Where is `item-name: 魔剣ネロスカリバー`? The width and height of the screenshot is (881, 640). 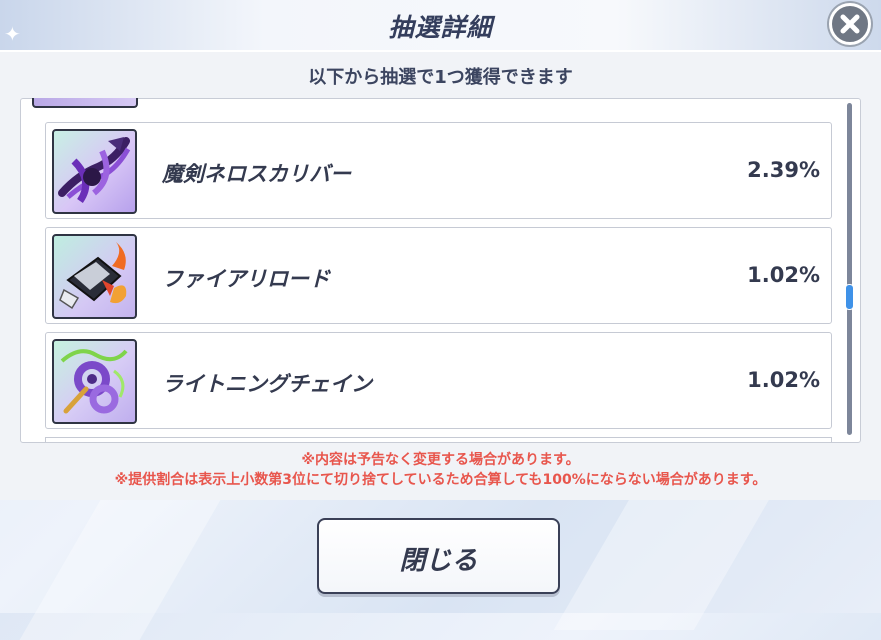 item-name: 魔剣ネロスカリバー is located at coordinates (256, 174).